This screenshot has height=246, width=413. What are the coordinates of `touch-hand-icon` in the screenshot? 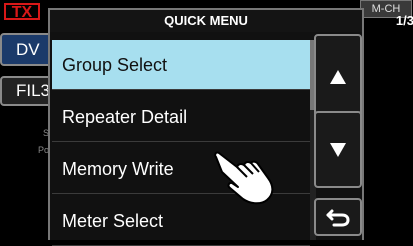 It's located at (244, 178).